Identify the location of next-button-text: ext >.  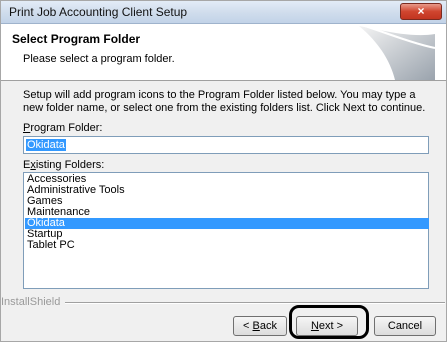
(331, 326).